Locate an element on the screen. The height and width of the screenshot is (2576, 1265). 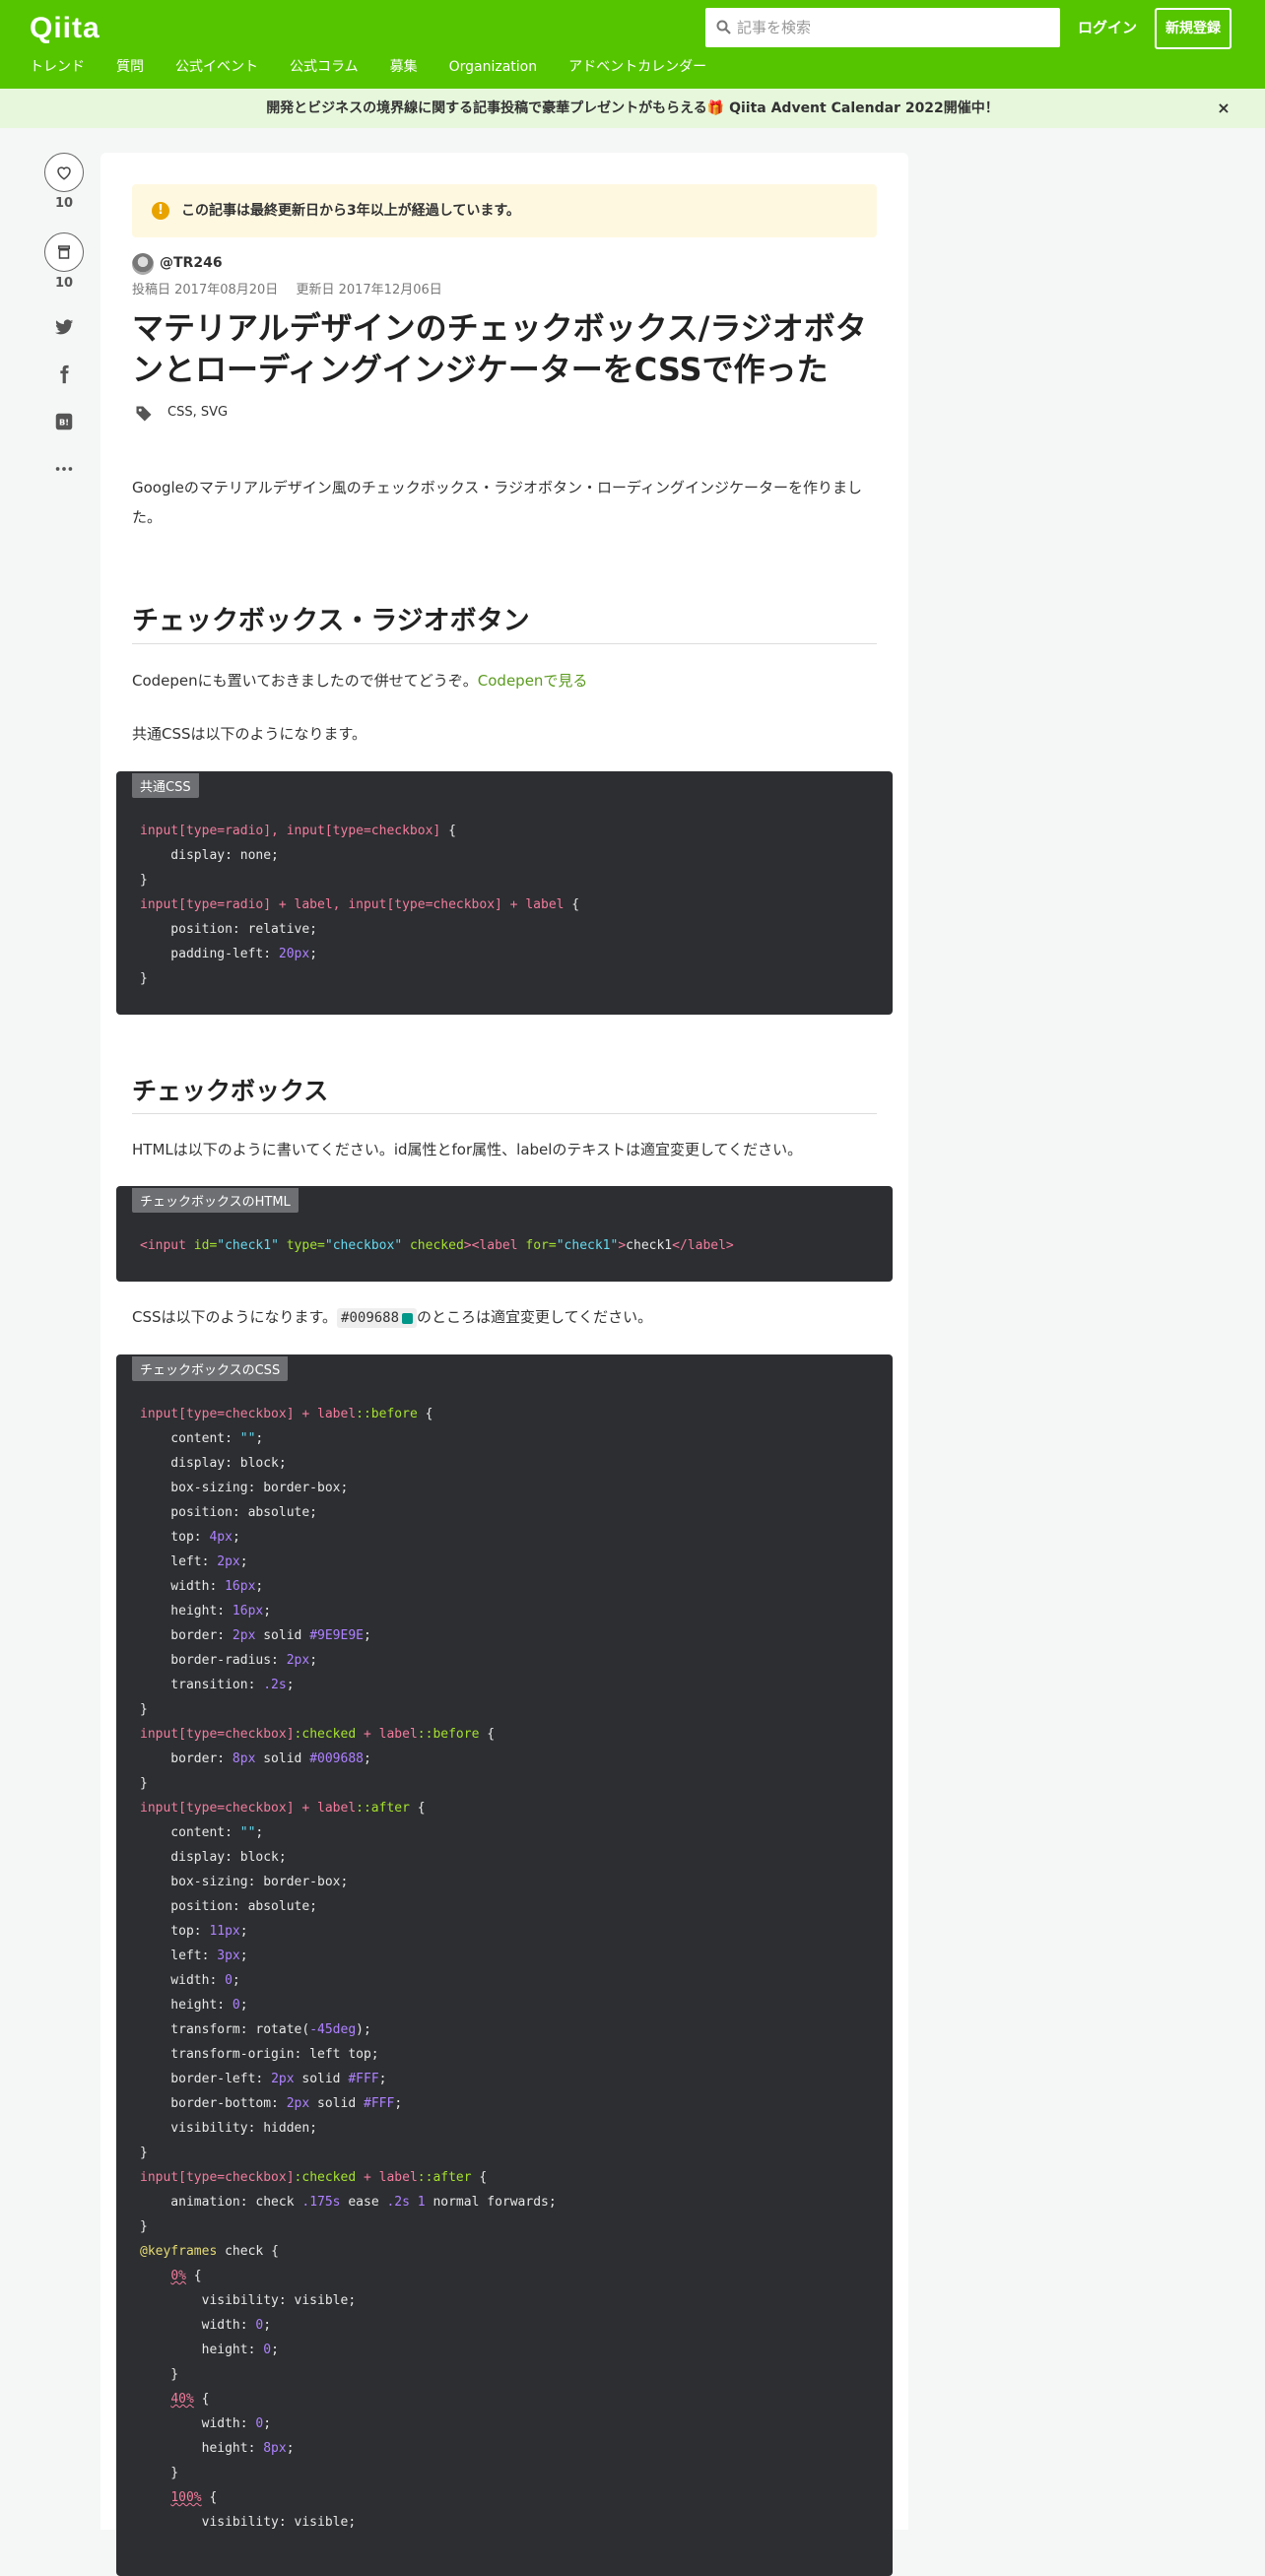
updated-date: 更新日 2017年12月06日 is located at coordinates (369, 290).